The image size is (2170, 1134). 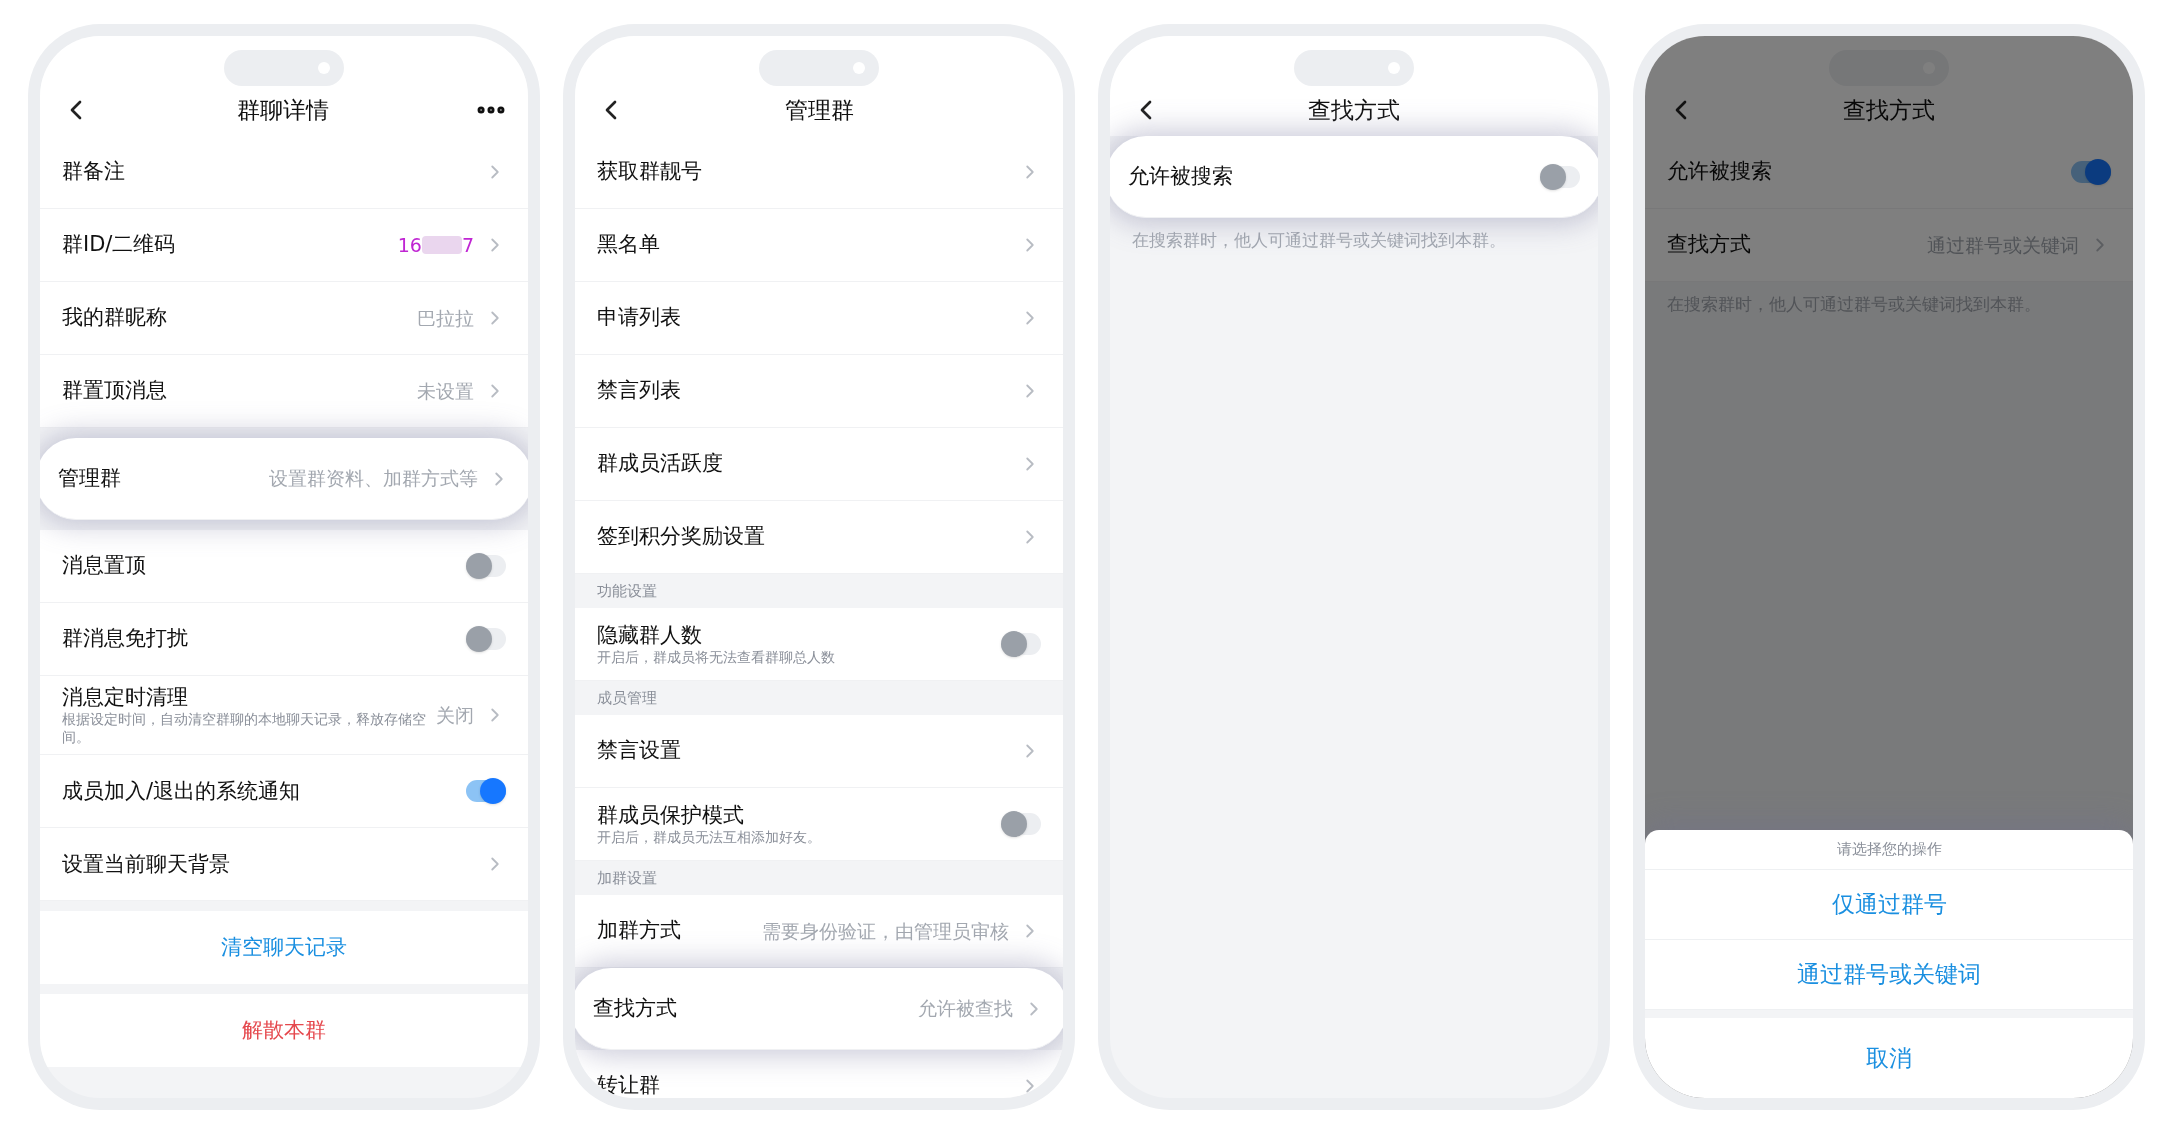 What do you see at coordinates (373, 479) in the screenshot?
I see `row-value: 设置群资料、加群方式等` at bounding box center [373, 479].